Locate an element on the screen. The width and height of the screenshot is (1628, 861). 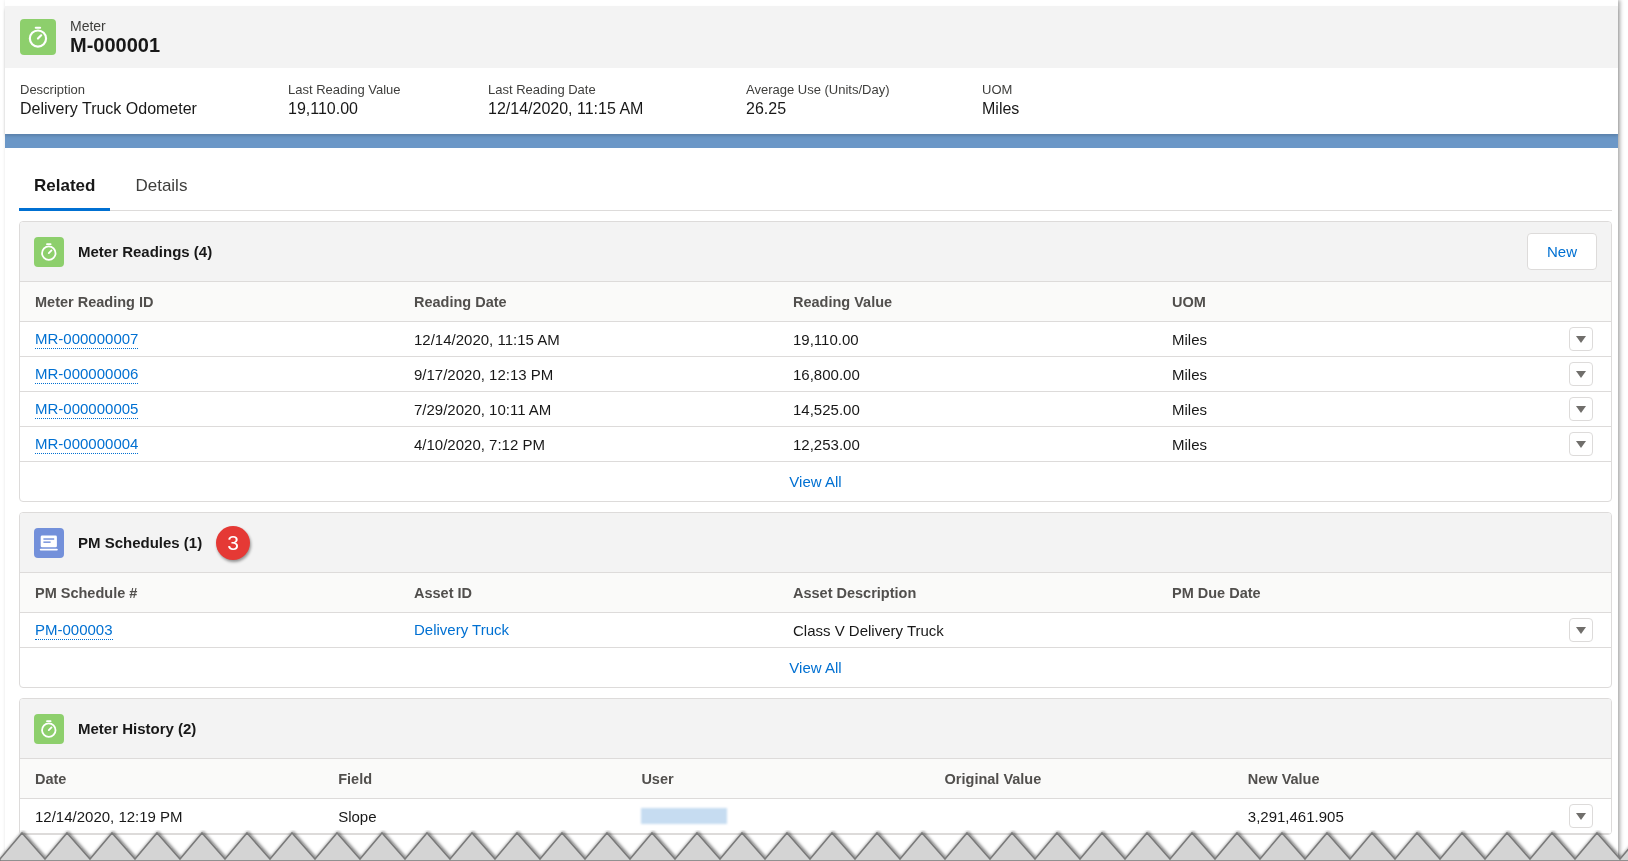
column-header: Date is located at coordinates (51, 778).